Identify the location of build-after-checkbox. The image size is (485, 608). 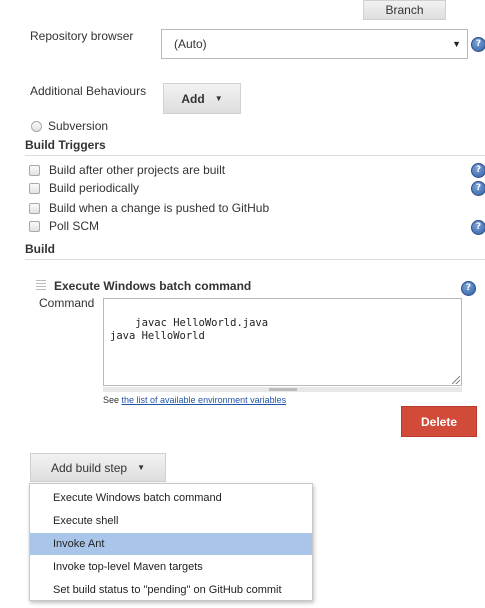
(34, 170).